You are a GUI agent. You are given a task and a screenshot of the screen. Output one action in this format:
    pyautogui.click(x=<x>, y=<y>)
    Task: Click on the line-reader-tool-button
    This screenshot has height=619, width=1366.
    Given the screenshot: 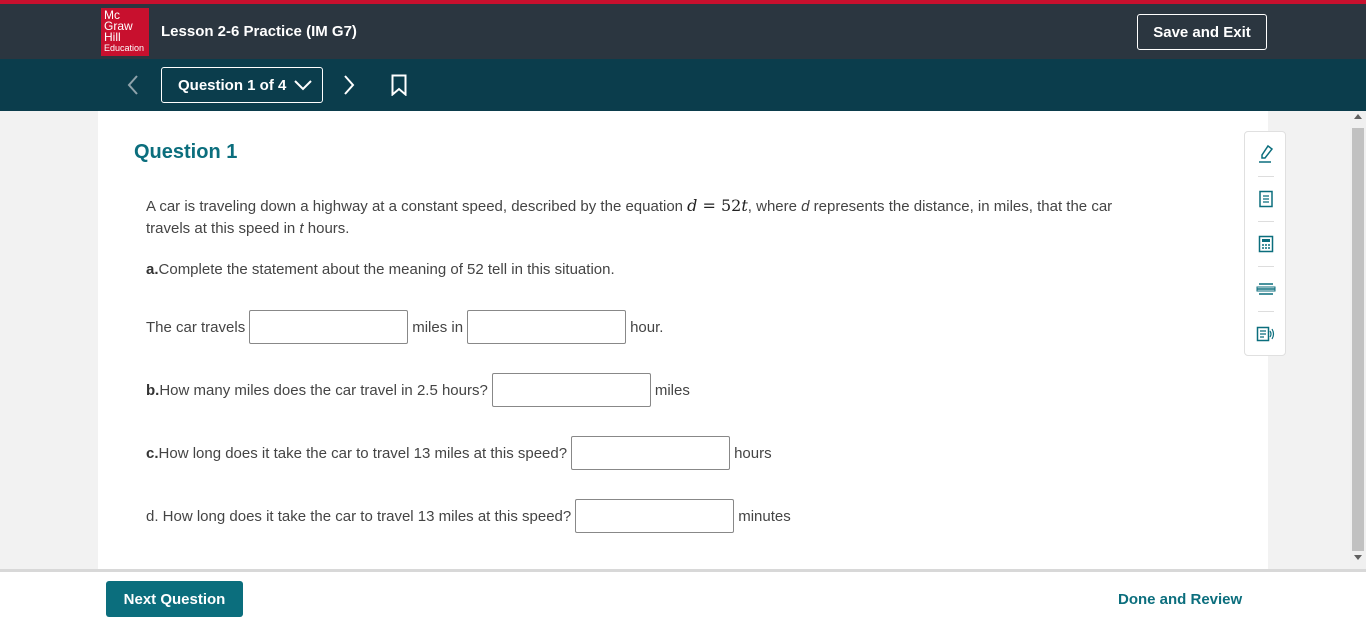 What is the action you would take?
    pyautogui.click(x=1266, y=289)
    